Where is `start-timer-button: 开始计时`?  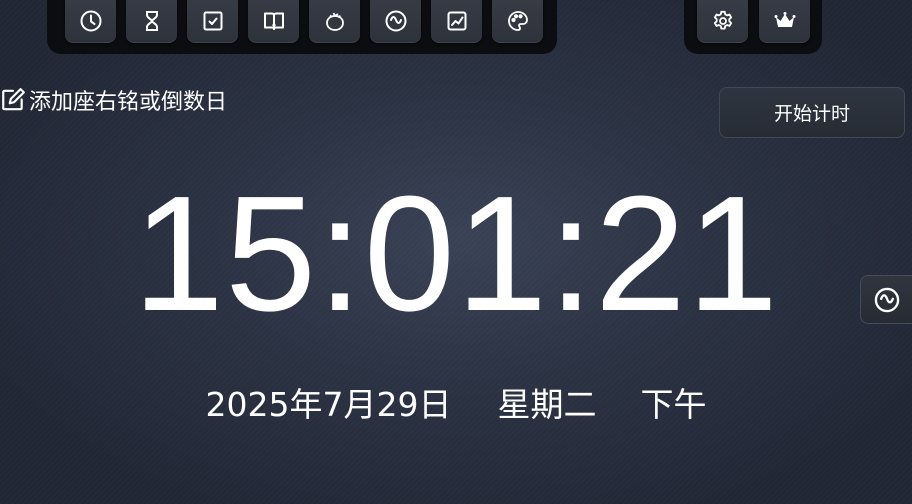 start-timer-button: 开始计时 is located at coordinates (812, 112).